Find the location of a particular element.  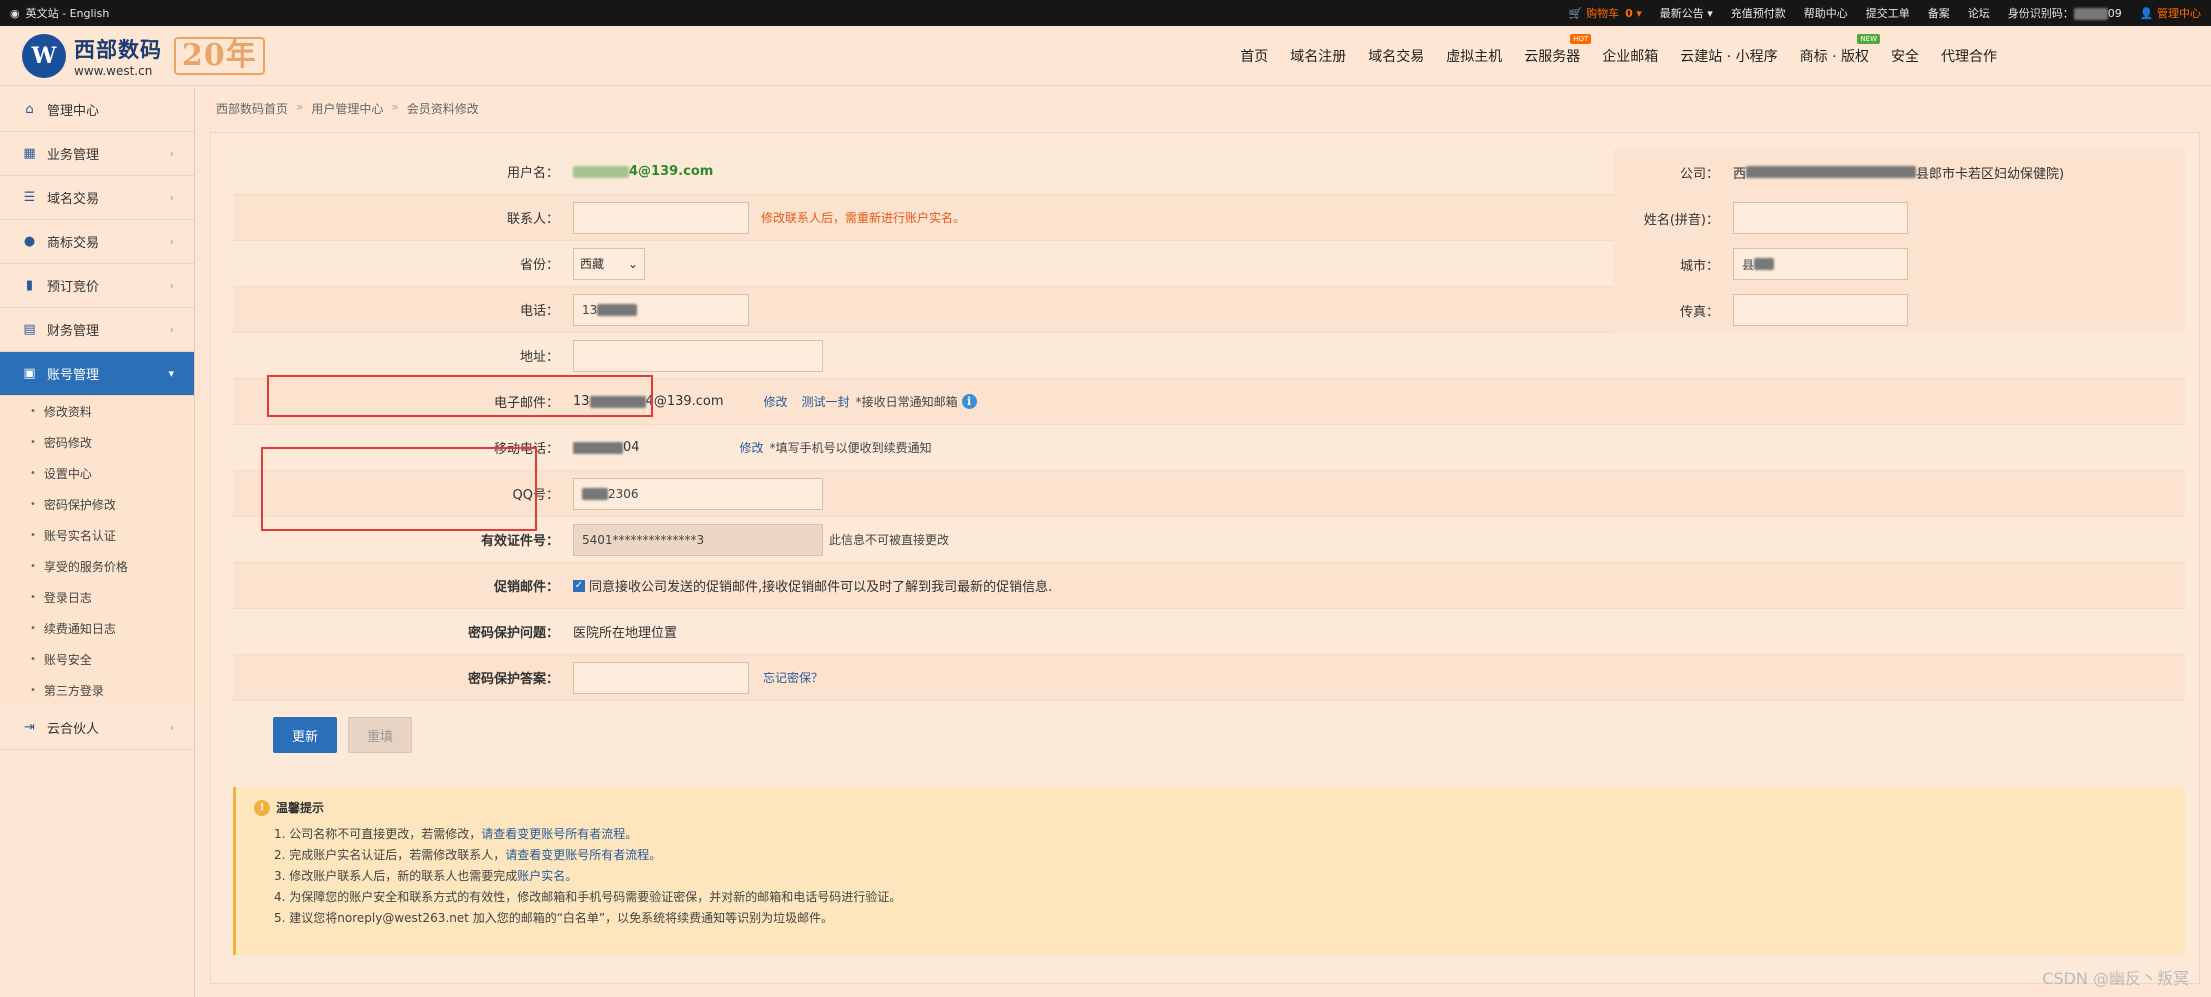

new-badge: NEW is located at coordinates (1868, 39).